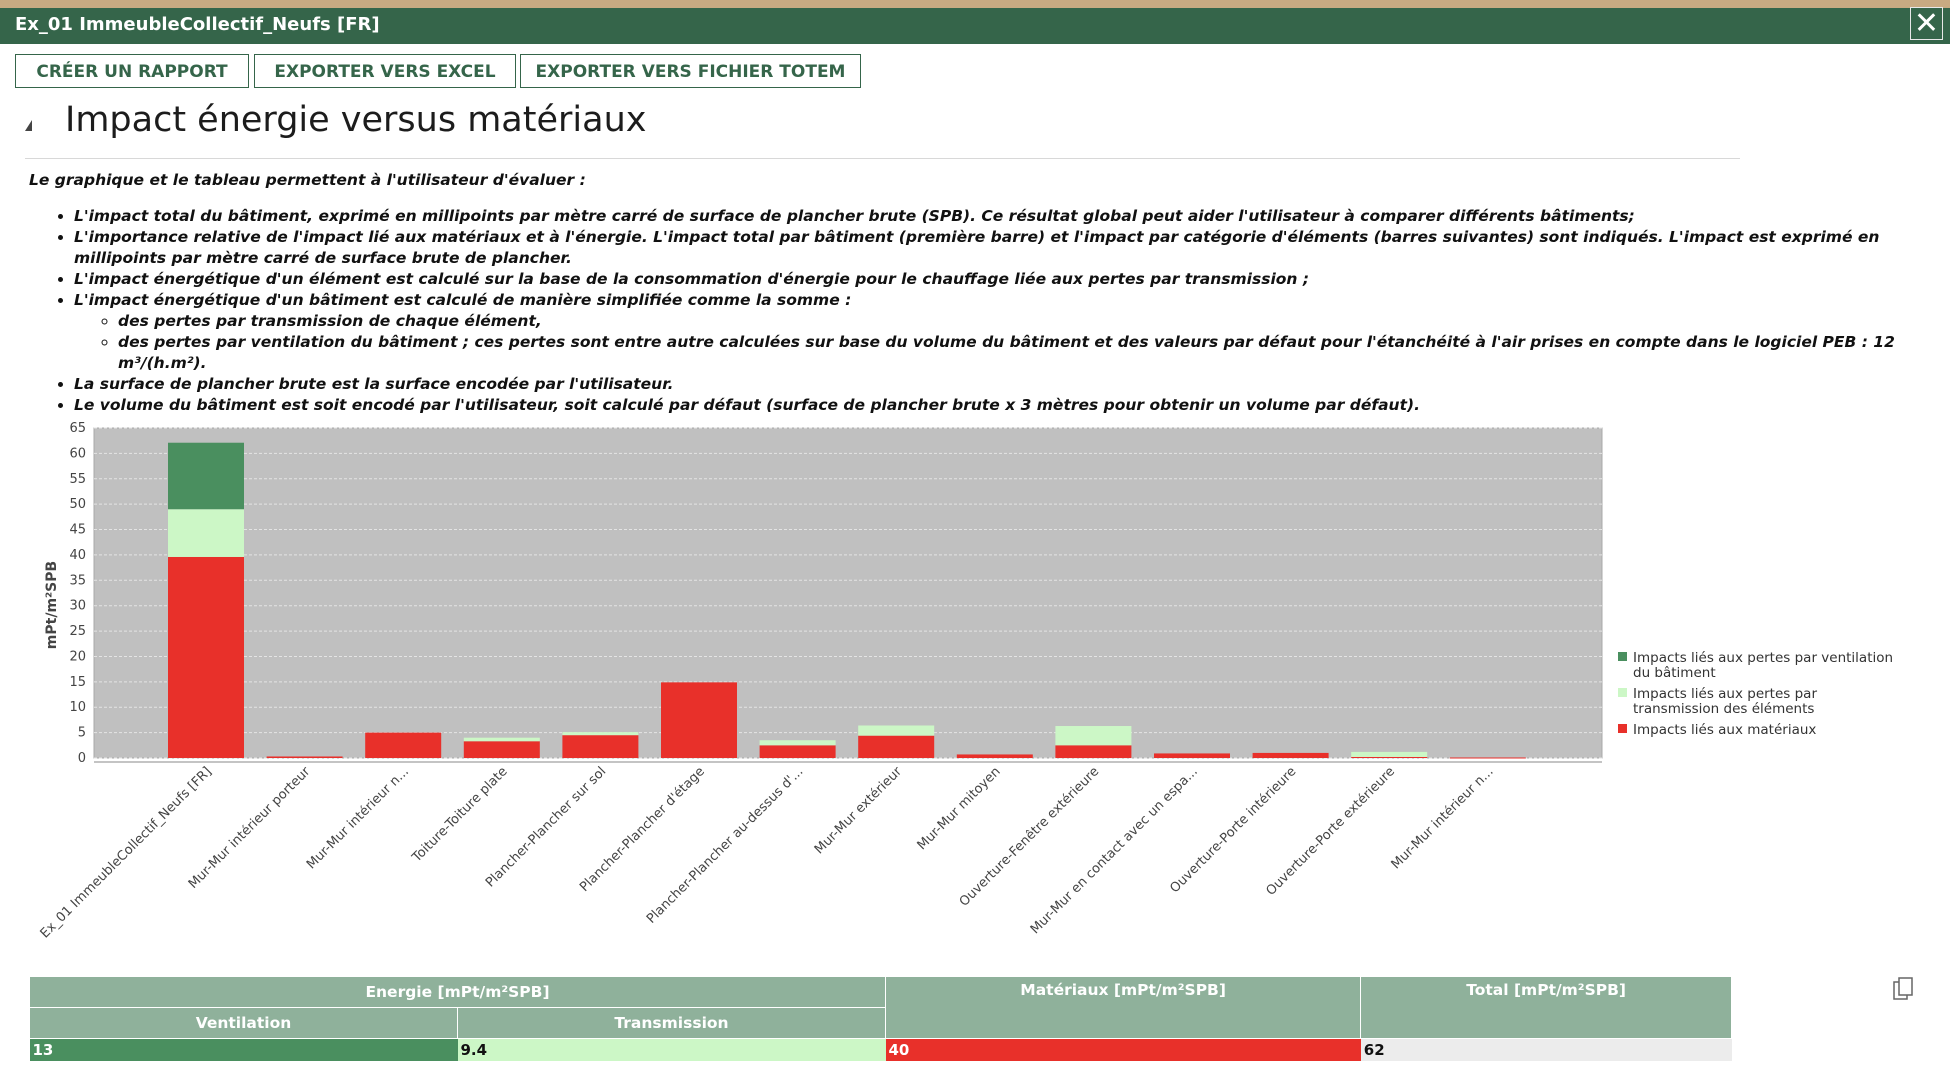 This screenshot has height=1068, width=1950. I want to click on page-title: Impact énergie versus matériaux, so click(356, 120).